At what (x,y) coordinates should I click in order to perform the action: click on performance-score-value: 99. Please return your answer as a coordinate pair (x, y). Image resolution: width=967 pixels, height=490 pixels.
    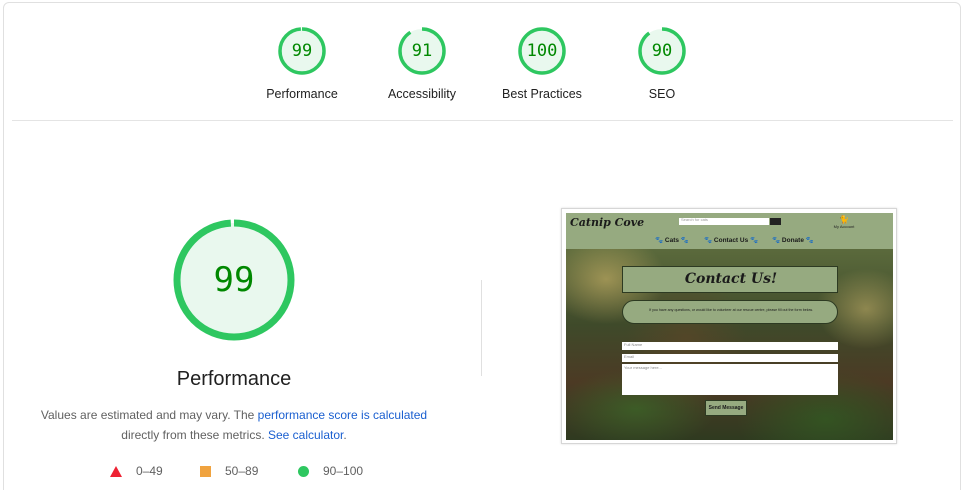
    Looking at the image, I should click on (234, 280).